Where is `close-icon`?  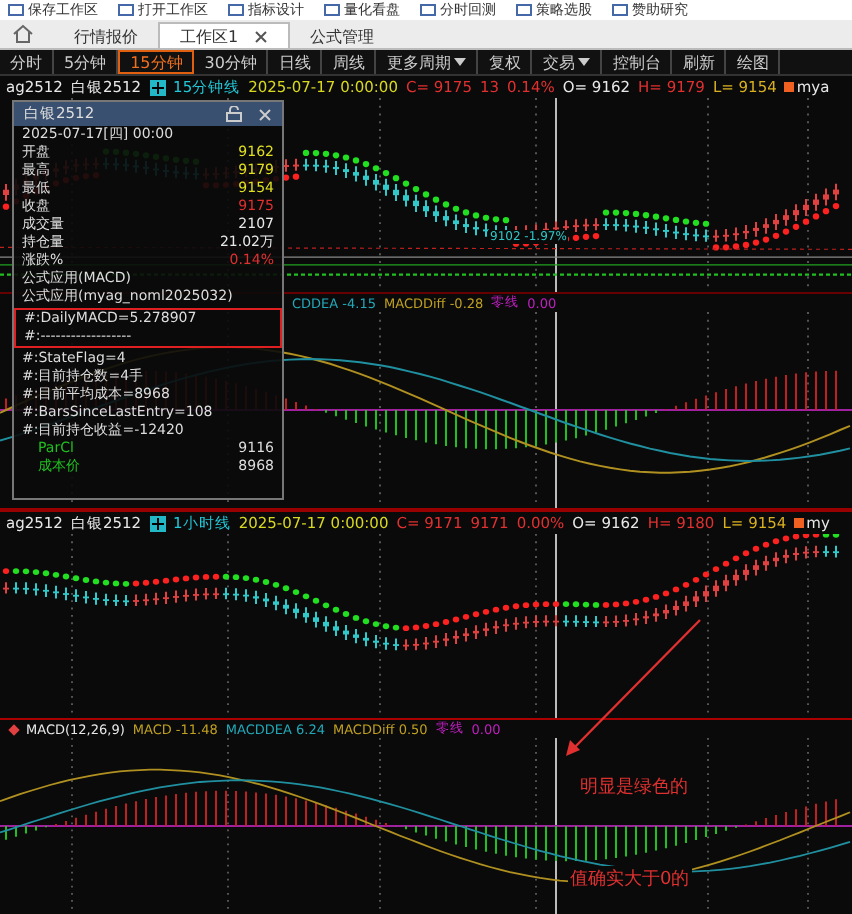 close-icon is located at coordinates (261, 36).